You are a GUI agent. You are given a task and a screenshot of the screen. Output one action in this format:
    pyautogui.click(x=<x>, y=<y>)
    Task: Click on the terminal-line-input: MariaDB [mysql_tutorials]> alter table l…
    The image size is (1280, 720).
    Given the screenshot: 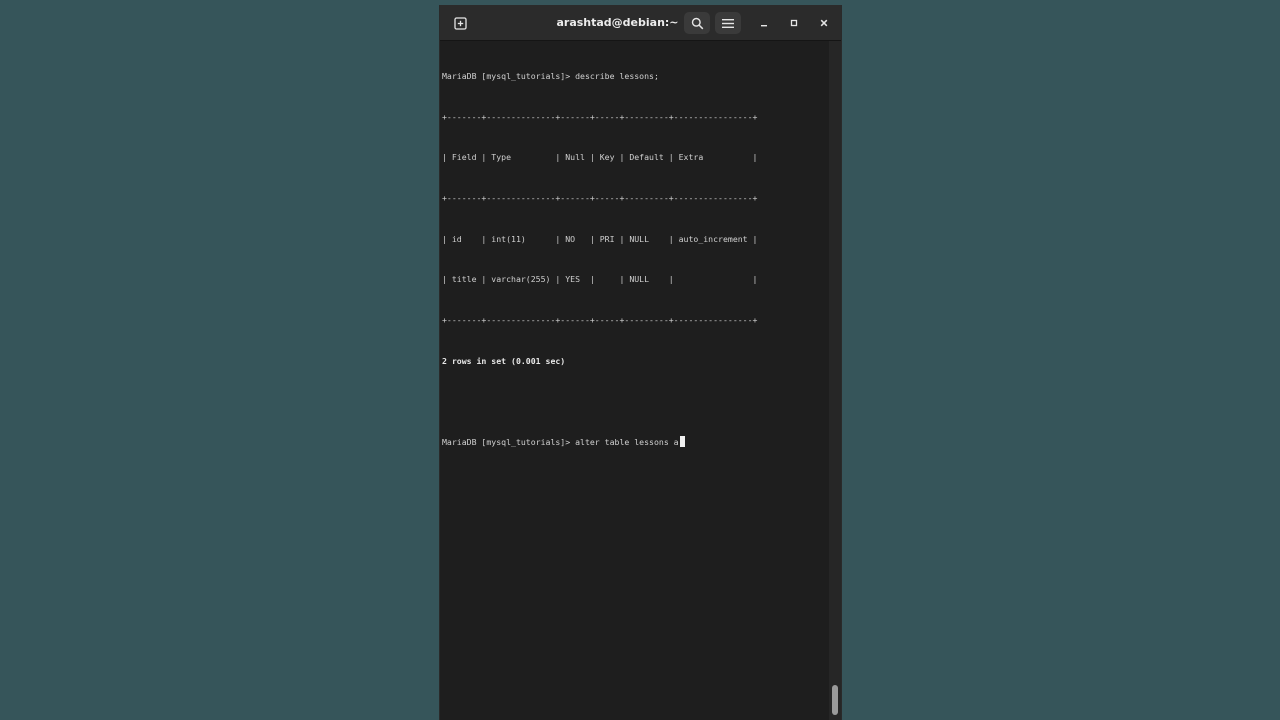 What is the action you would take?
    pyautogui.click(x=635, y=442)
    